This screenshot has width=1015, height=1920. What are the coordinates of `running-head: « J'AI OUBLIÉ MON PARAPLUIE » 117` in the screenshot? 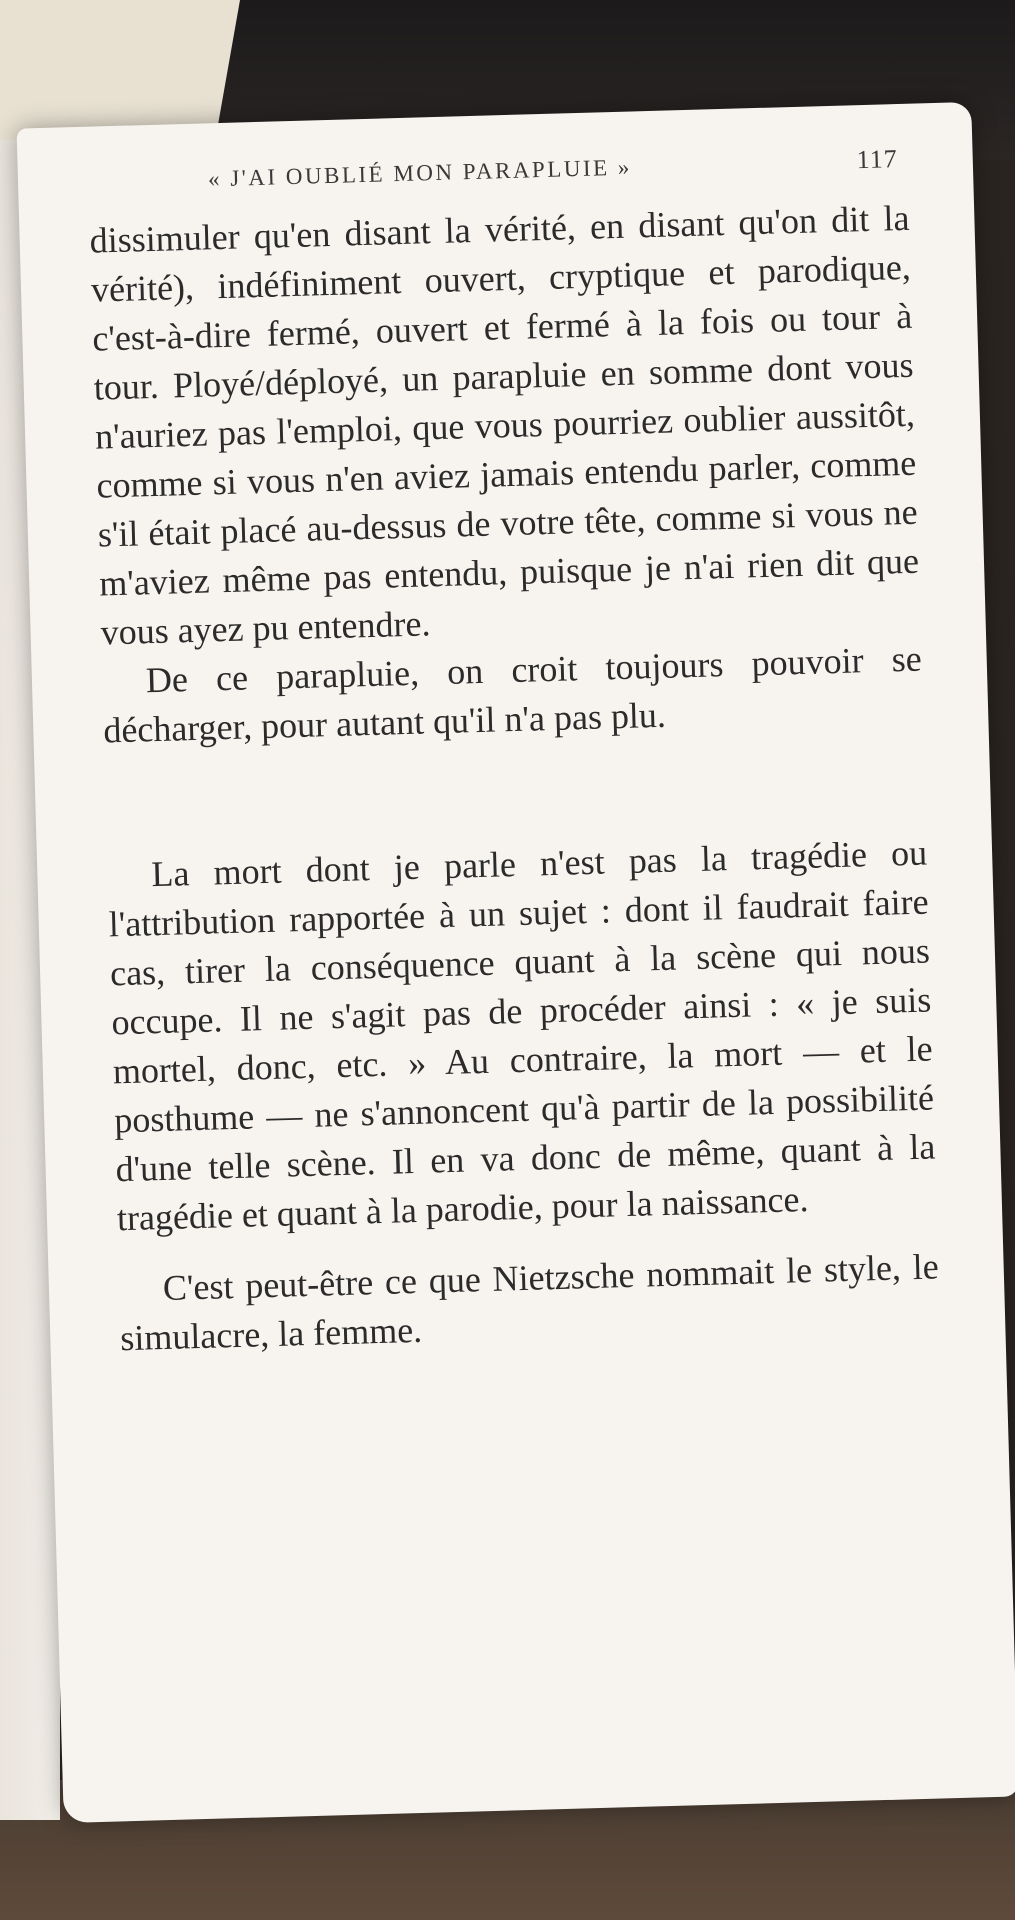 It's located at (498, 170).